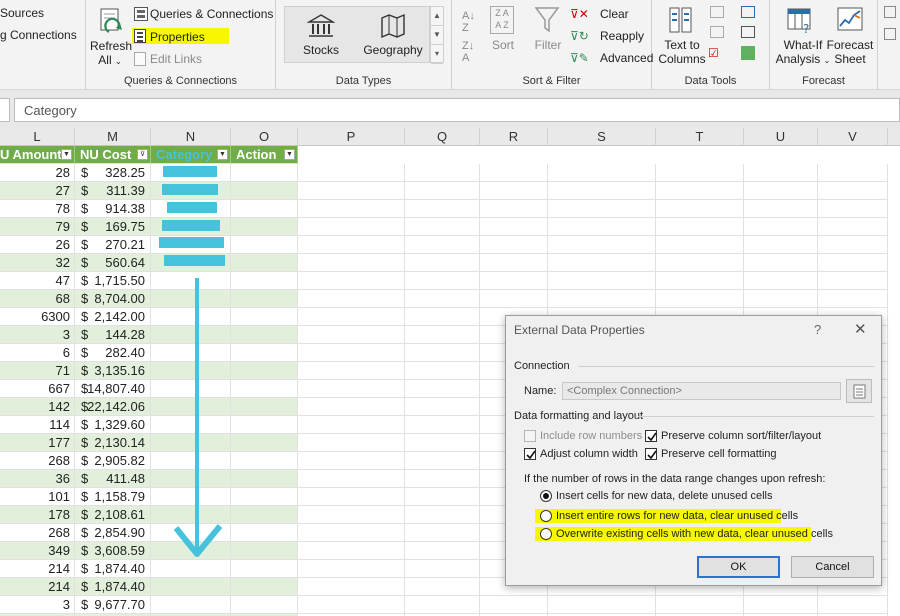  Describe the element at coordinates (748, 12) in the screenshot. I see `consolidate-icon` at that location.